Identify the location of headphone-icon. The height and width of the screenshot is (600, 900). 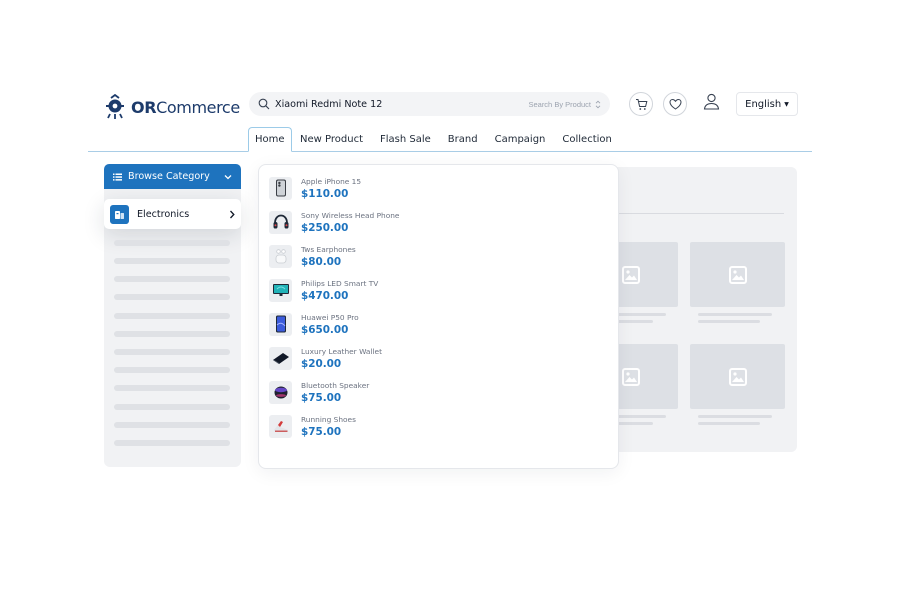
(280, 222).